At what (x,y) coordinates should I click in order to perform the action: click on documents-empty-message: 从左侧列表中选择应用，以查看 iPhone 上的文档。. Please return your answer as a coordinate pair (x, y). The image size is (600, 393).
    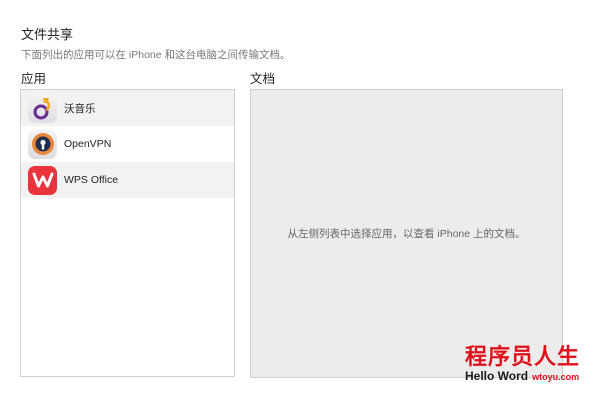
    Looking at the image, I should click on (406, 234).